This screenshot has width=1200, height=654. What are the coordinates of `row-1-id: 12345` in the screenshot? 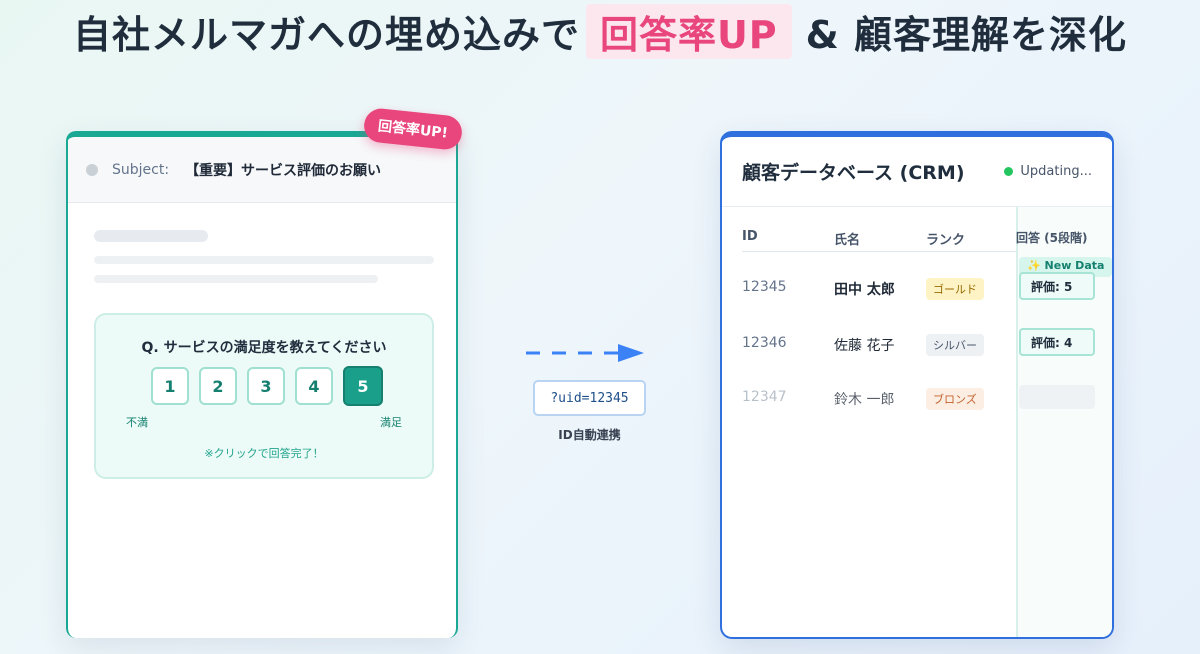 It's located at (764, 287).